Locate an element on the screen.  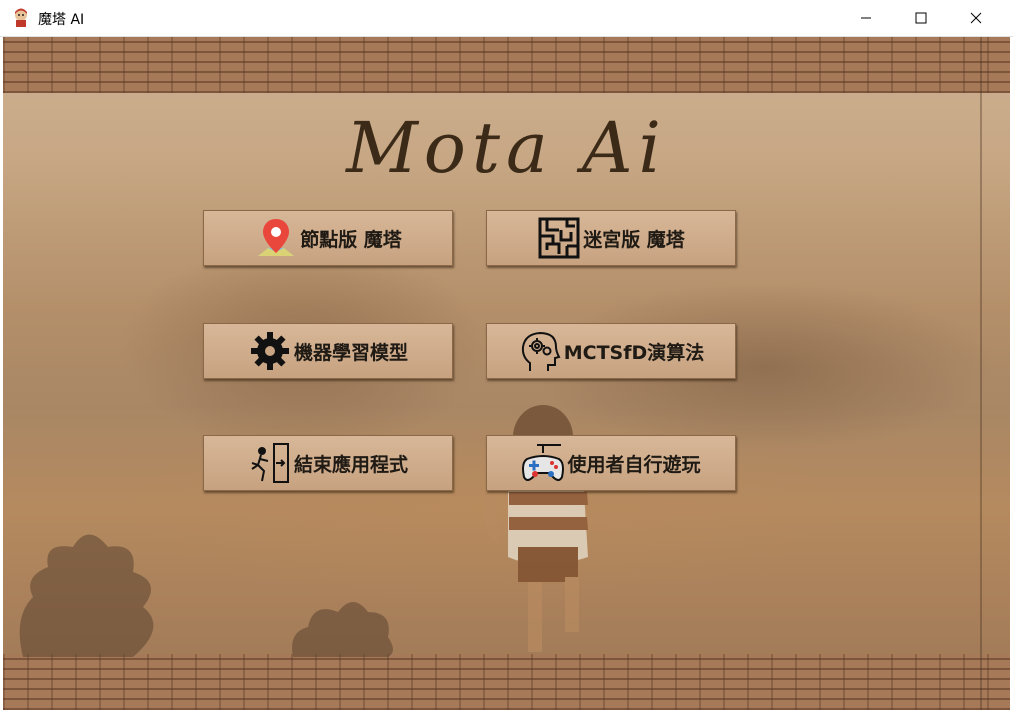
gear-icon is located at coordinates (270, 351).